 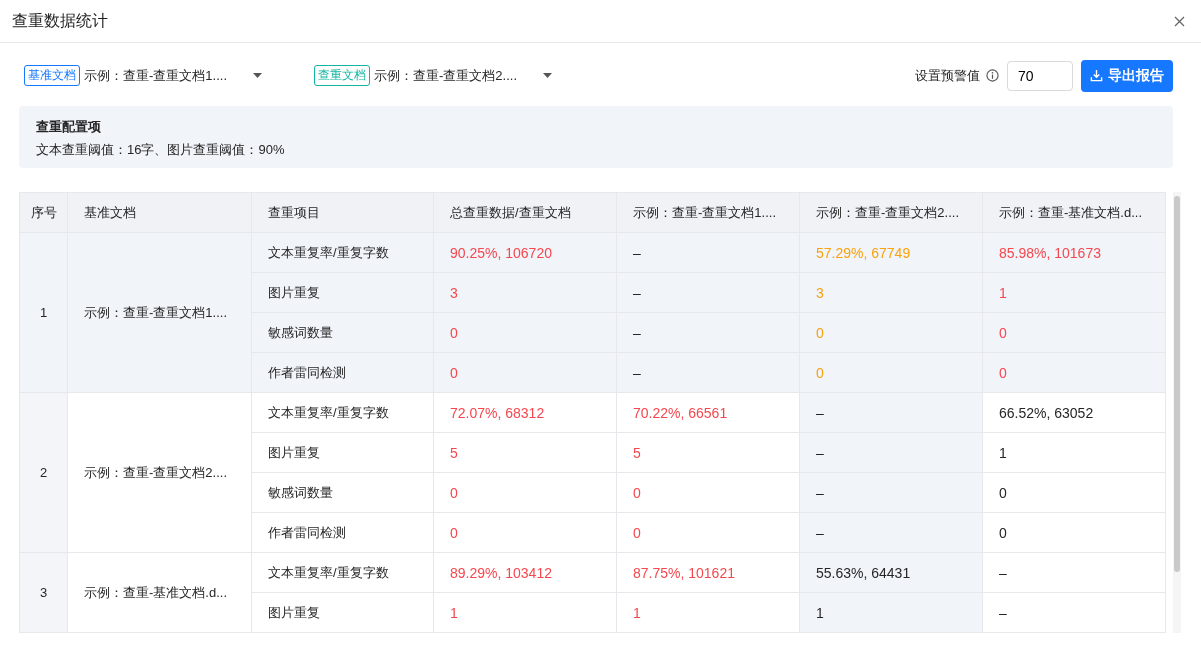 I want to click on table-cell: 72.07%, 68312, so click(x=525, y=412).